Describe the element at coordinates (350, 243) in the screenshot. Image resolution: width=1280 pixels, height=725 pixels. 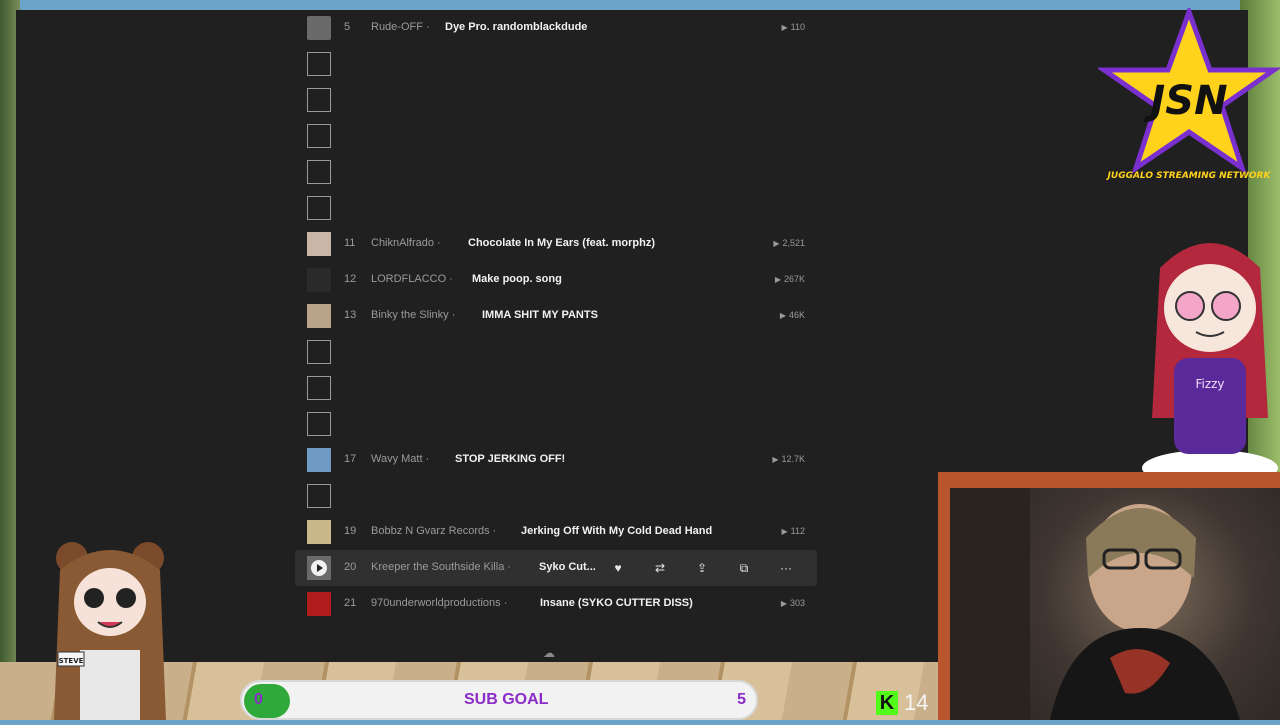
I see `track-number: 11` at that location.